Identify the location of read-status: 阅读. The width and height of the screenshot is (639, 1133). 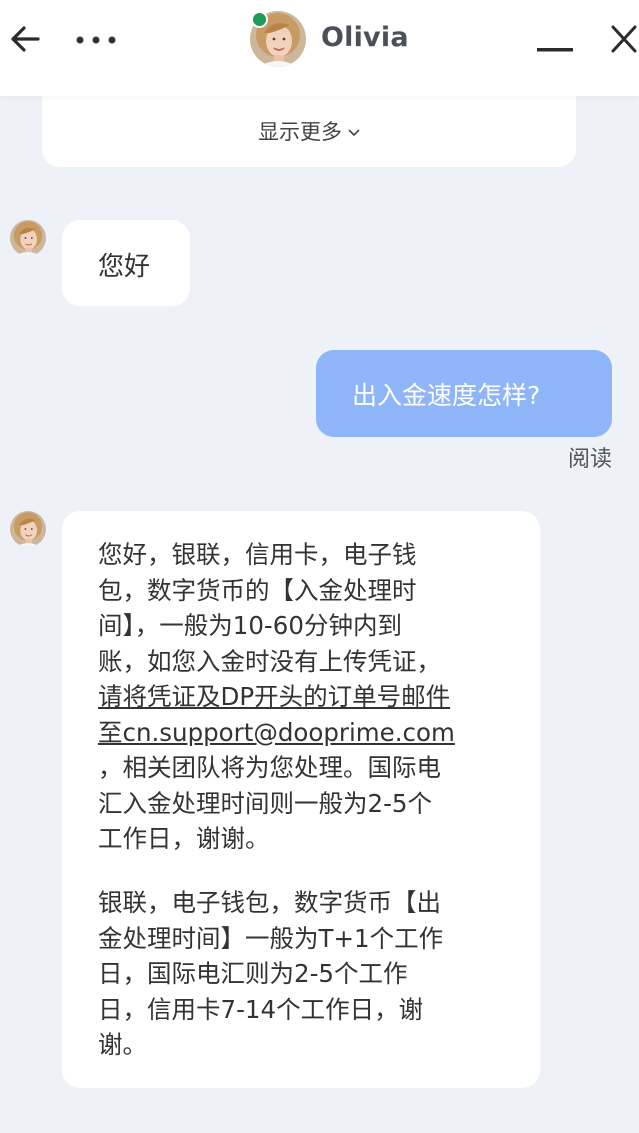
(589, 459).